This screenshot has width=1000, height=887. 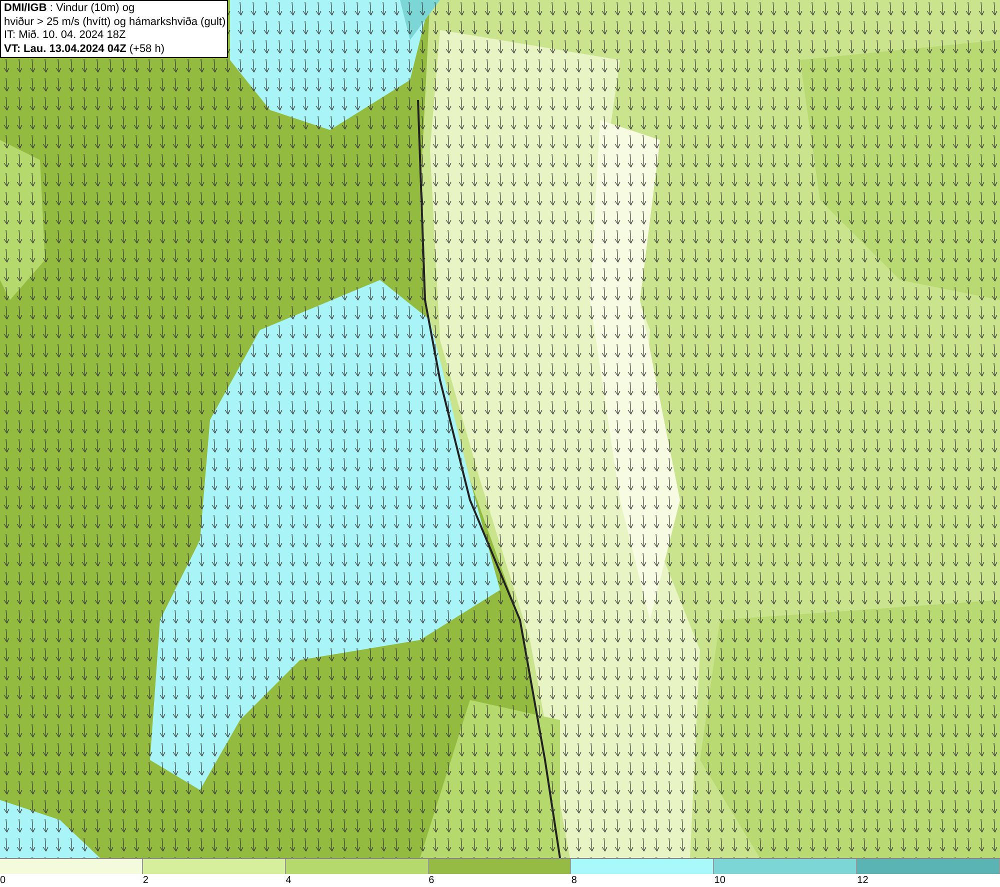 I want to click on legend-label: 10, so click(x=720, y=880).